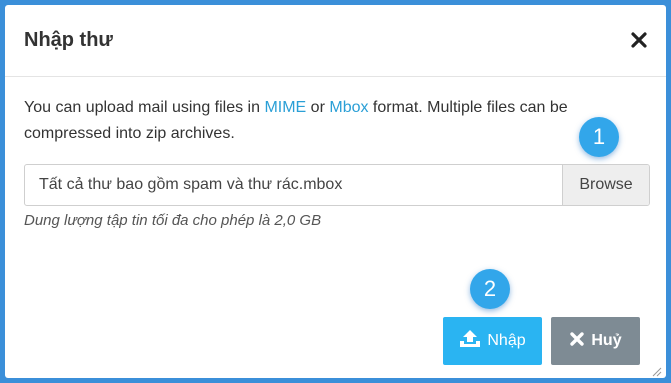 The height and width of the screenshot is (383, 671). What do you see at coordinates (144, 107) in the screenshot?
I see `intro-text-part1: You can upload mail using files in` at bounding box center [144, 107].